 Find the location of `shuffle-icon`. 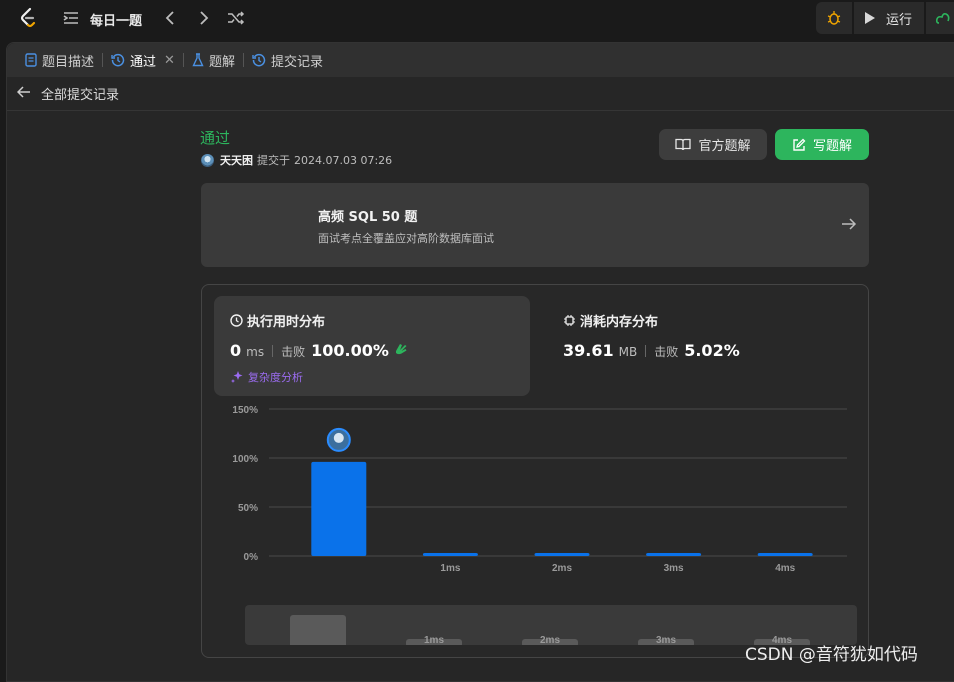

shuffle-icon is located at coordinates (236, 18).